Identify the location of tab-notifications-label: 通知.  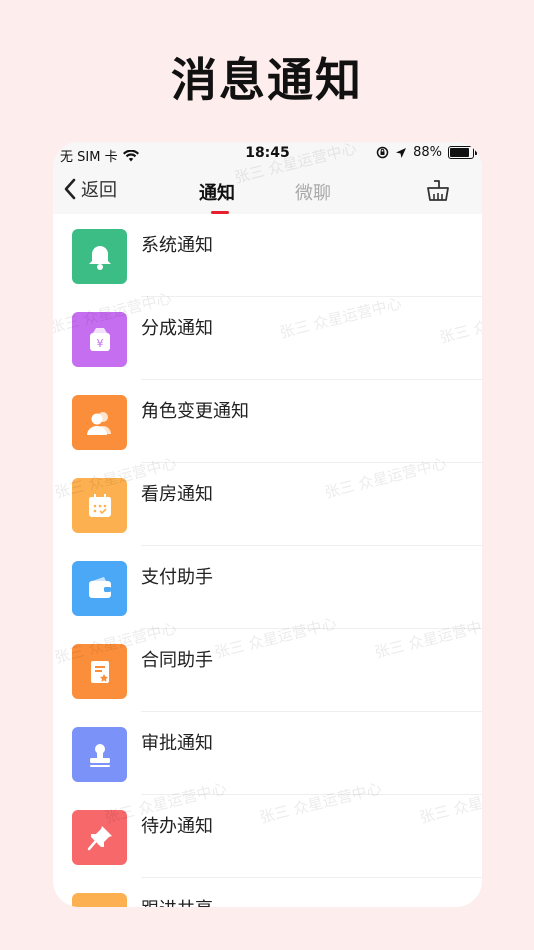
(217, 193).